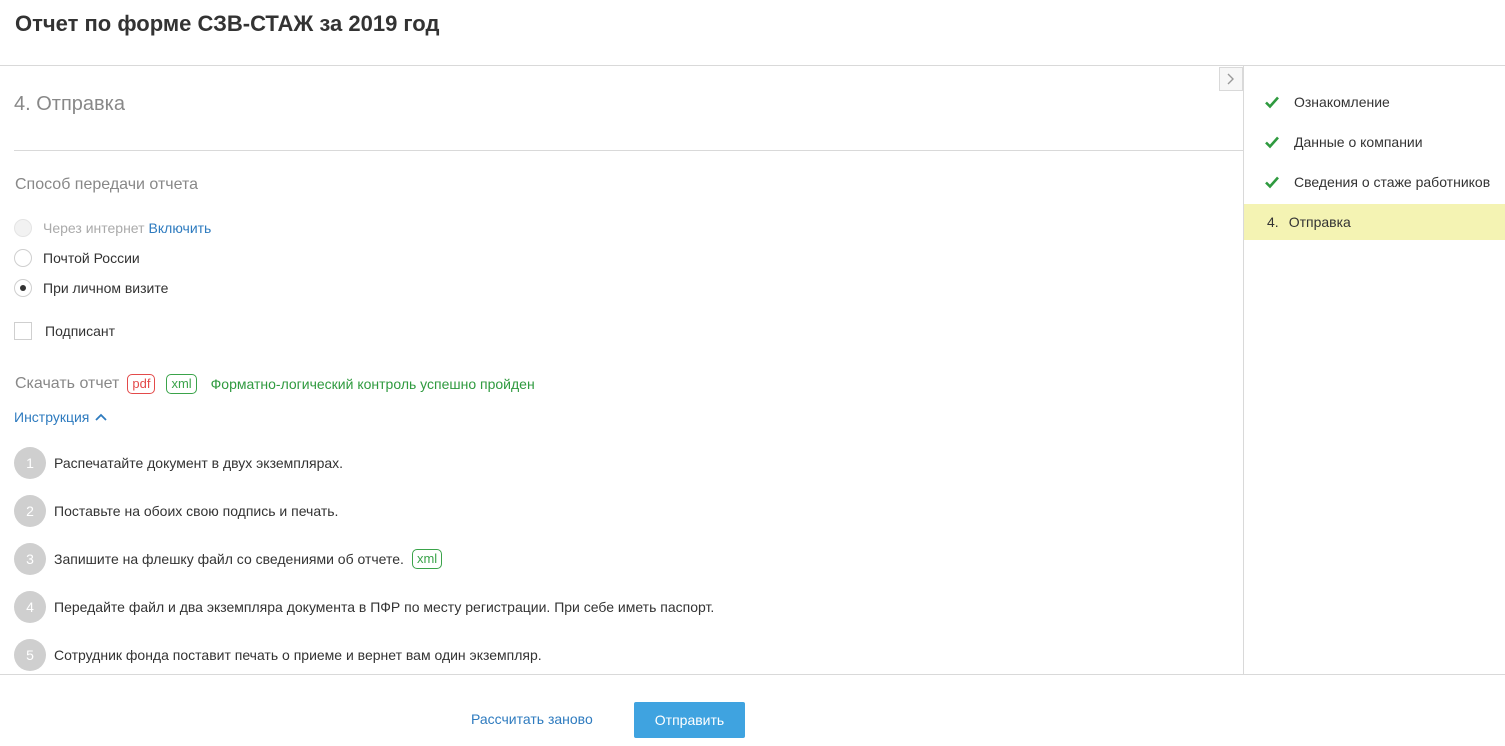  Describe the element at coordinates (23, 258) in the screenshot. I see `radio-post` at that location.